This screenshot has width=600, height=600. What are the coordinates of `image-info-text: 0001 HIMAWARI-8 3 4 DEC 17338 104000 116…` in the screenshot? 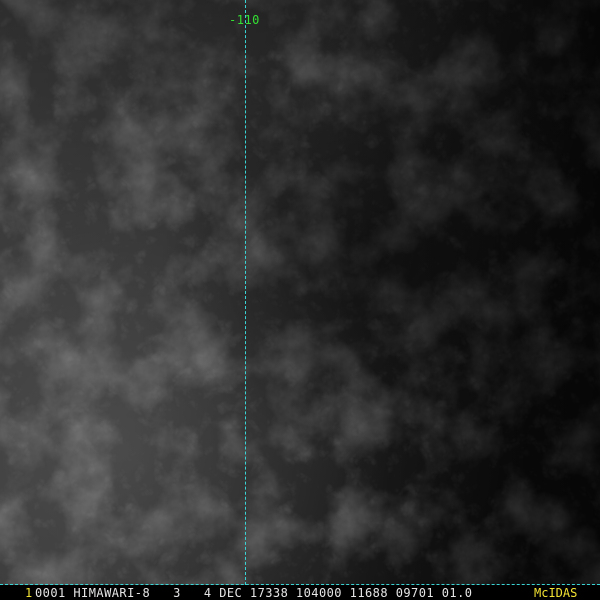 It's located at (254, 593).